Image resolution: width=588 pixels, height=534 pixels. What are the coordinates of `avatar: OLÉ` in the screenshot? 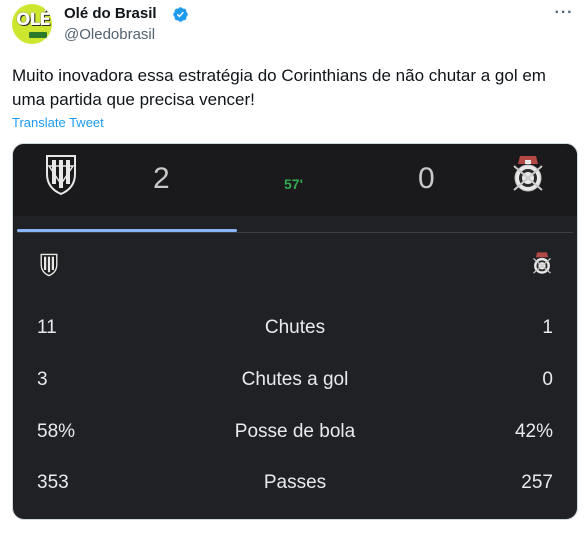 It's located at (32, 24).